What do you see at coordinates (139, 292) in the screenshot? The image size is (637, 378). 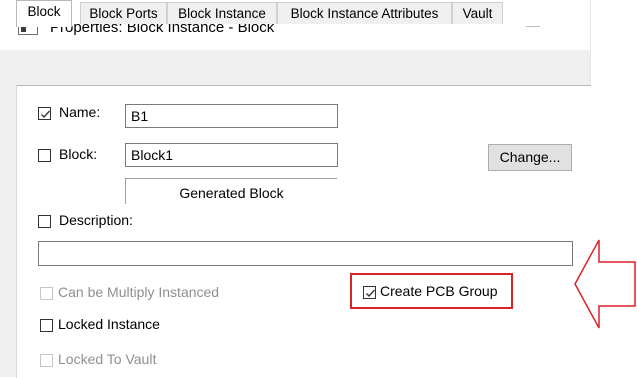 I see `multiply-instanced-label: Can be Multiply Instanced` at bounding box center [139, 292].